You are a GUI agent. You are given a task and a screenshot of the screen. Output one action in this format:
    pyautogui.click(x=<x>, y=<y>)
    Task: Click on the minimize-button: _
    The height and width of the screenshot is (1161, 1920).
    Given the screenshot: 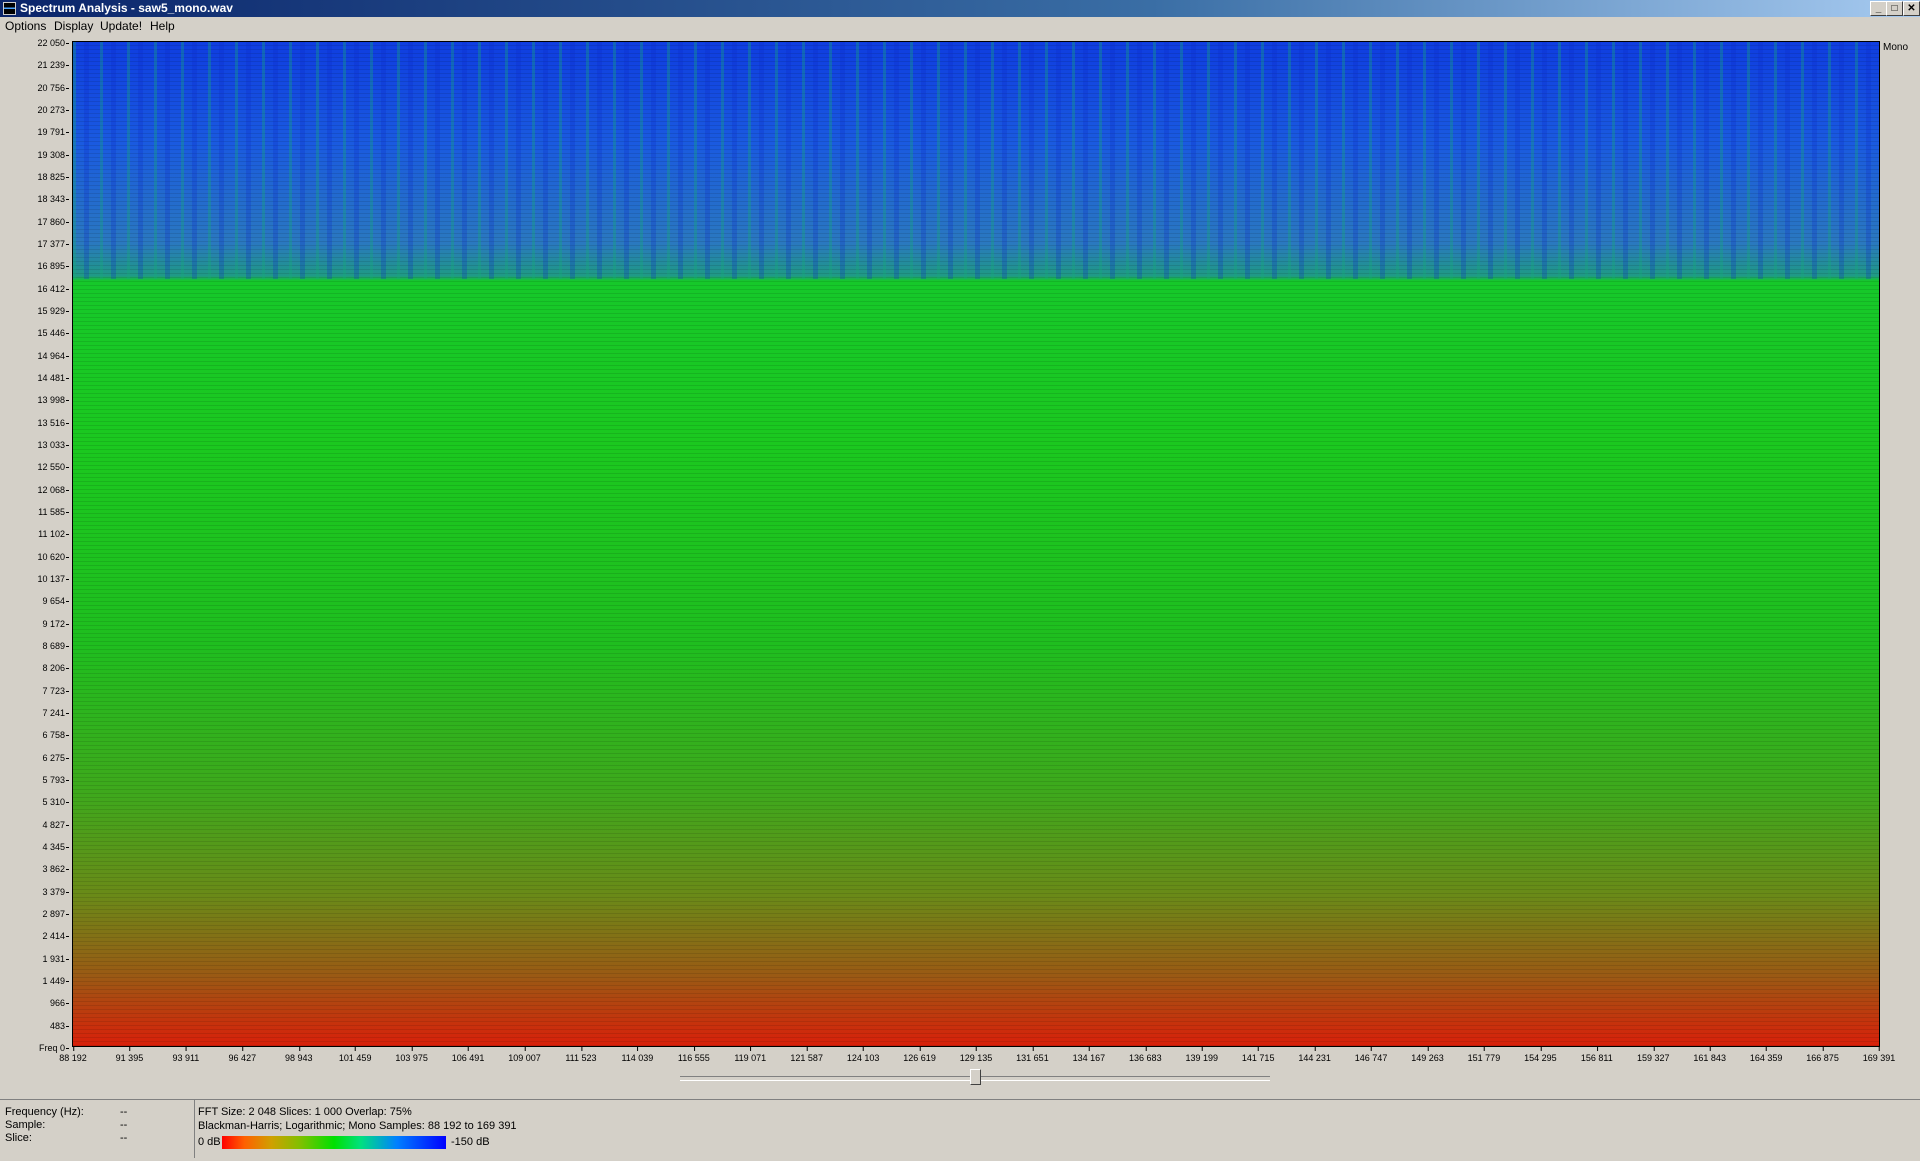 What is the action you would take?
    pyautogui.click(x=1878, y=8)
    